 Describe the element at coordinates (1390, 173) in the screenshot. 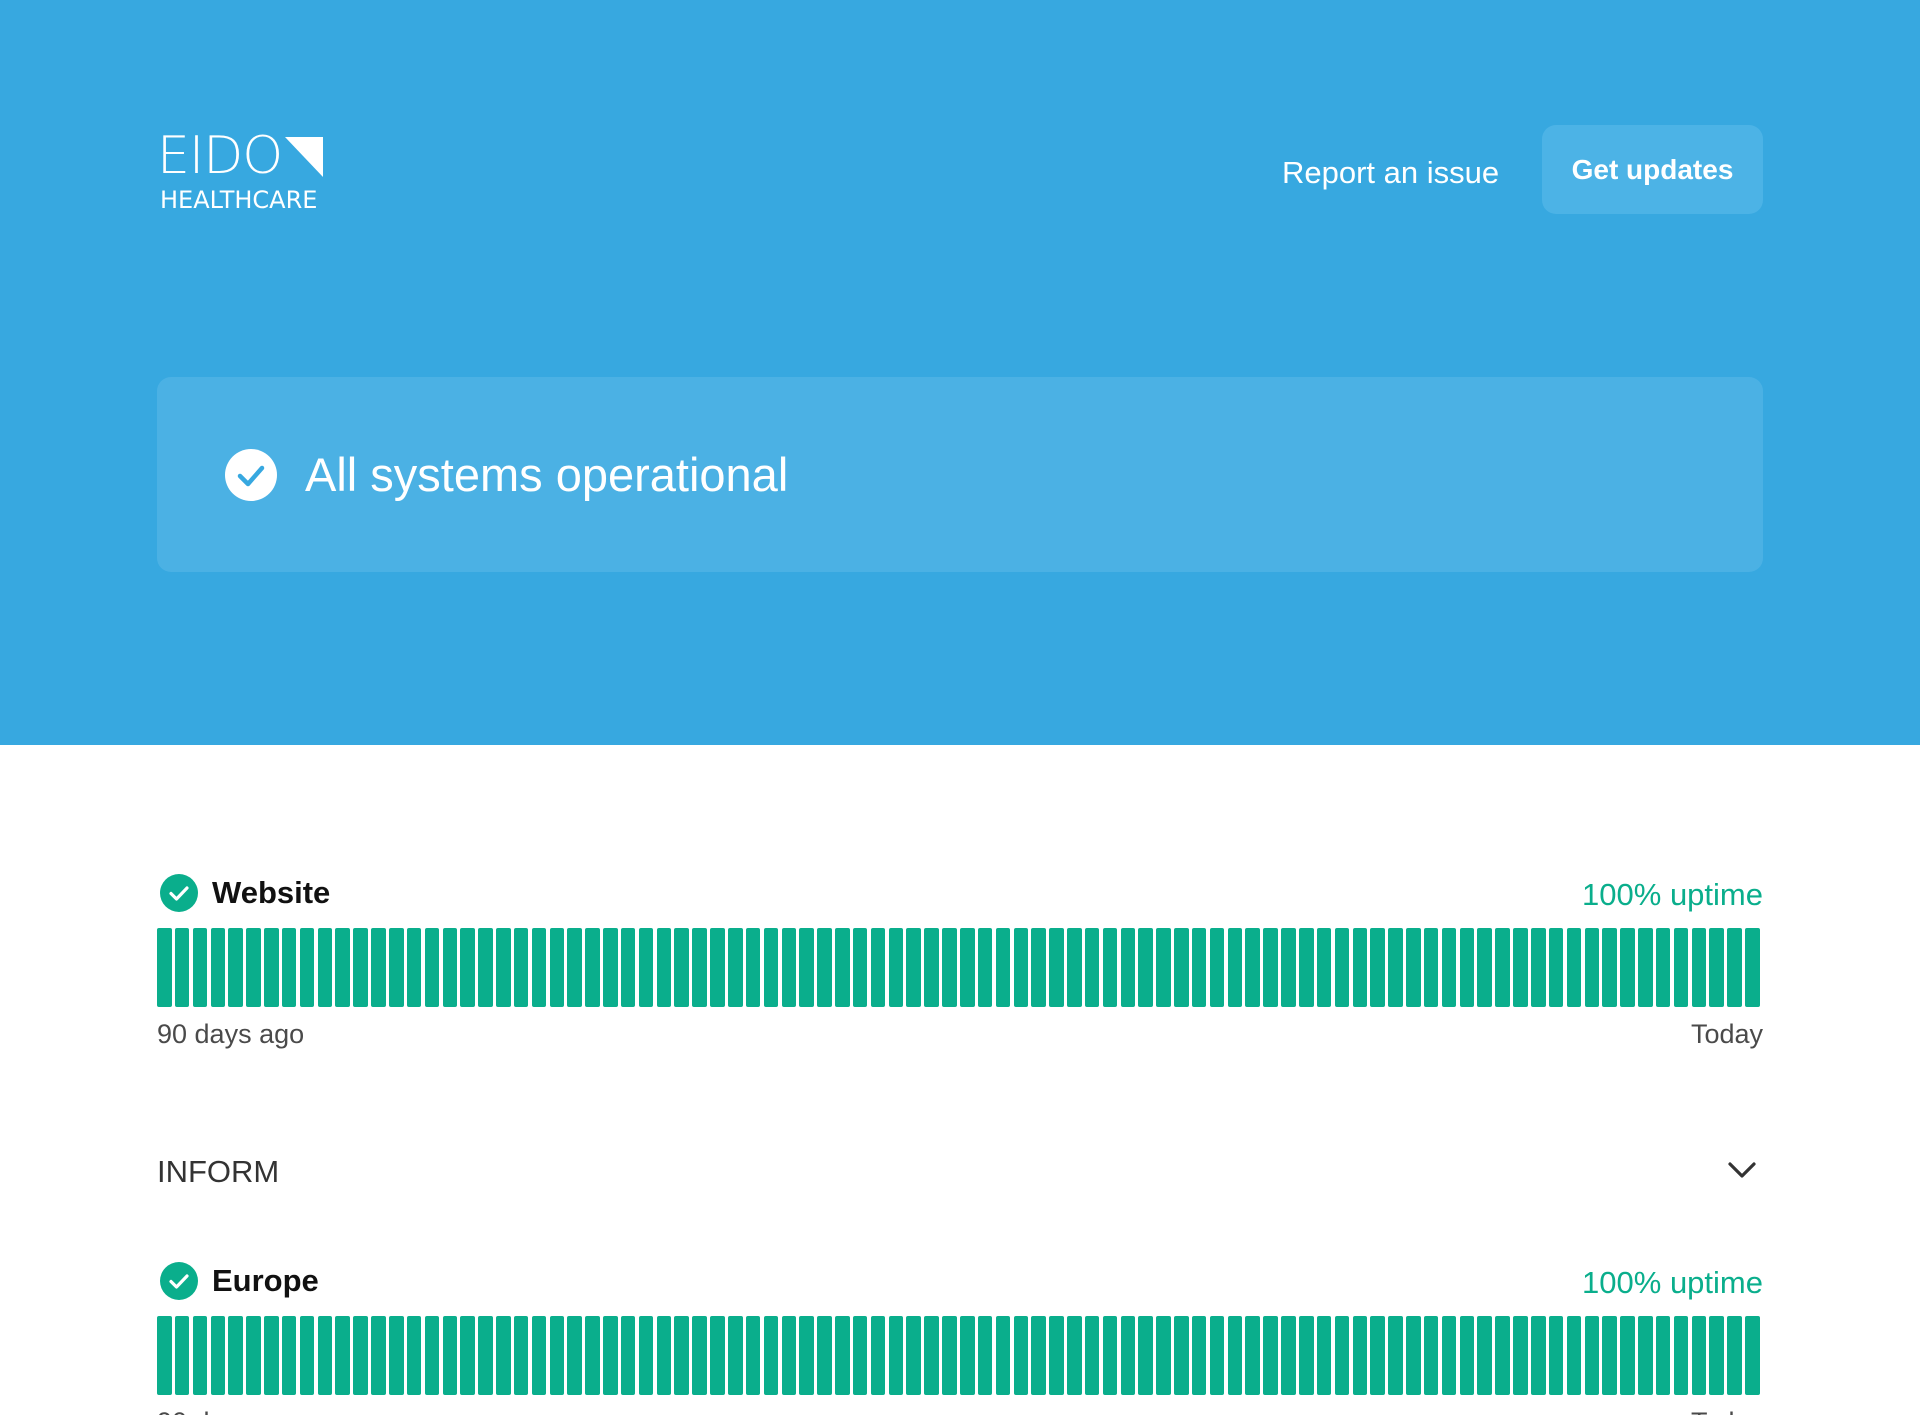

I see `report-issue-link: Report an issue` at that location.